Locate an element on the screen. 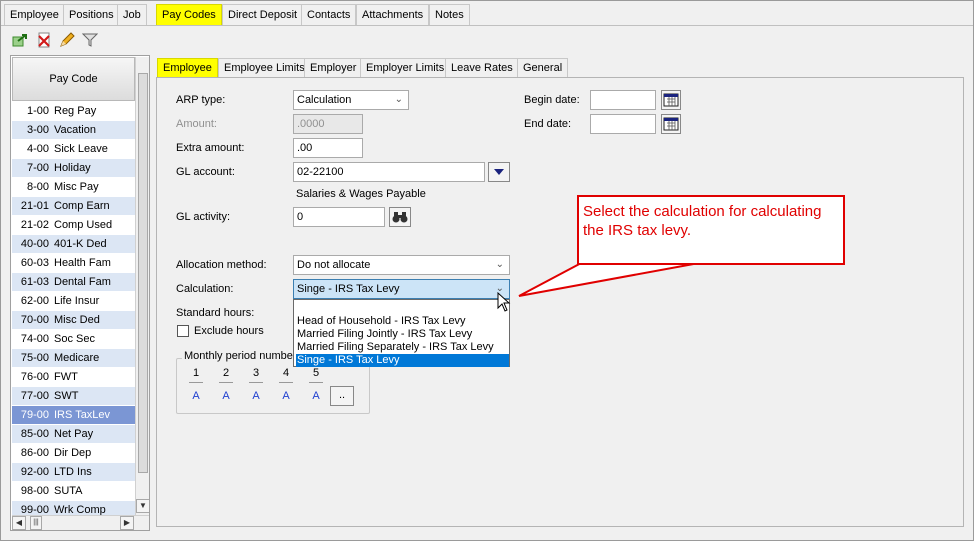 This screenshot has height=541, width=974. arp-type-select: Calculation ⌄ is located at coordinates (351, 100).